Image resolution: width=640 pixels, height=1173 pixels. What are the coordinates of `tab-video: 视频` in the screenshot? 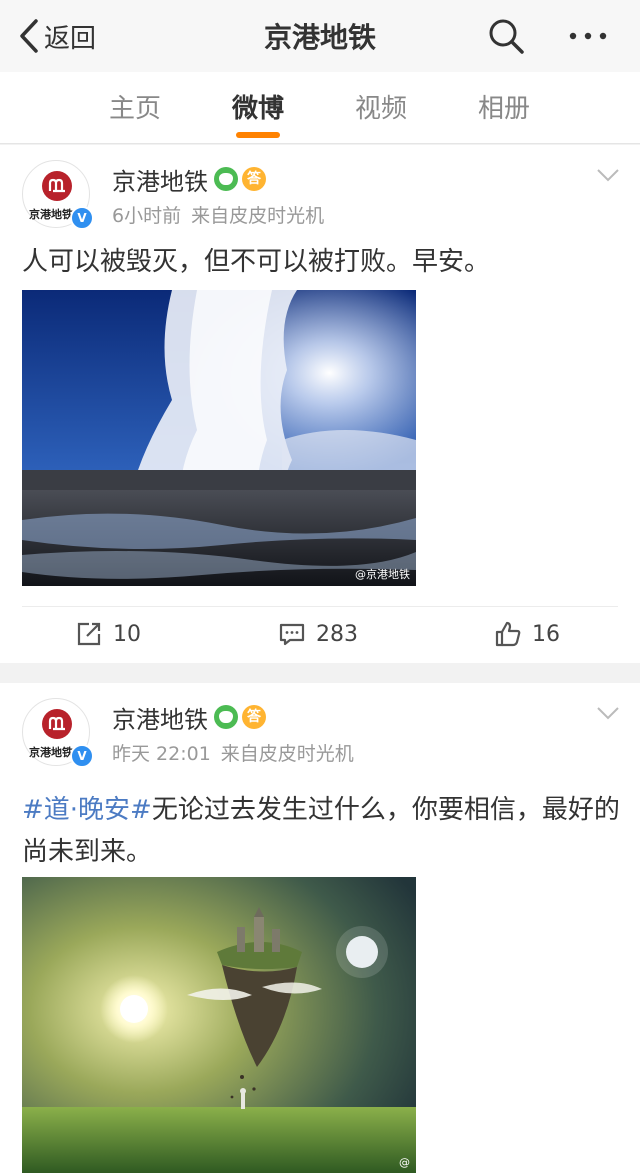 It's located at (381, 106).